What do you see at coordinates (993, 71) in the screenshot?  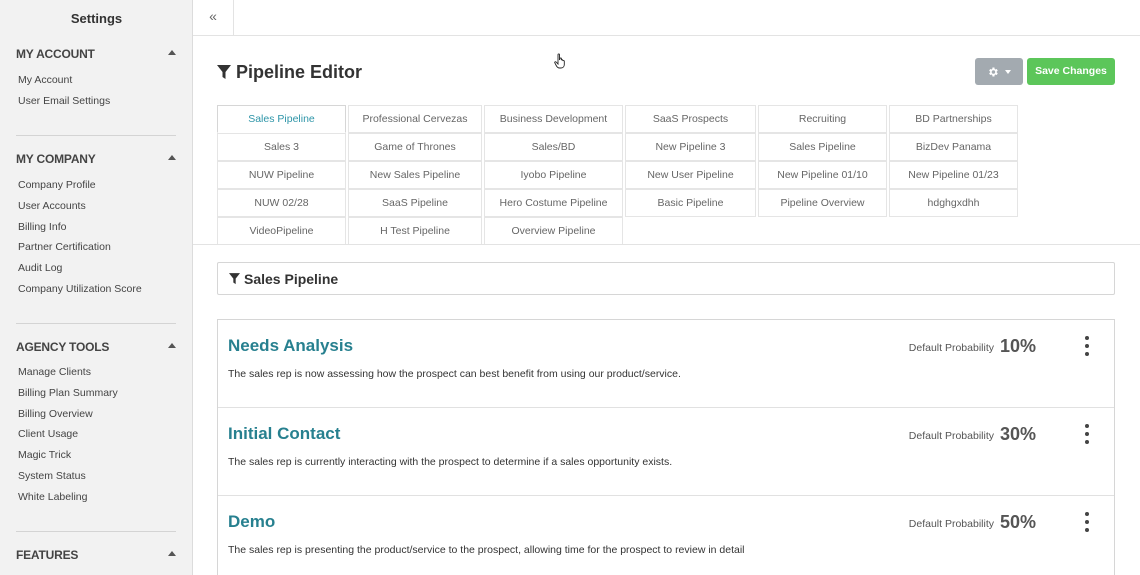 I see `gear-icon` at bounding box center [993, 71].